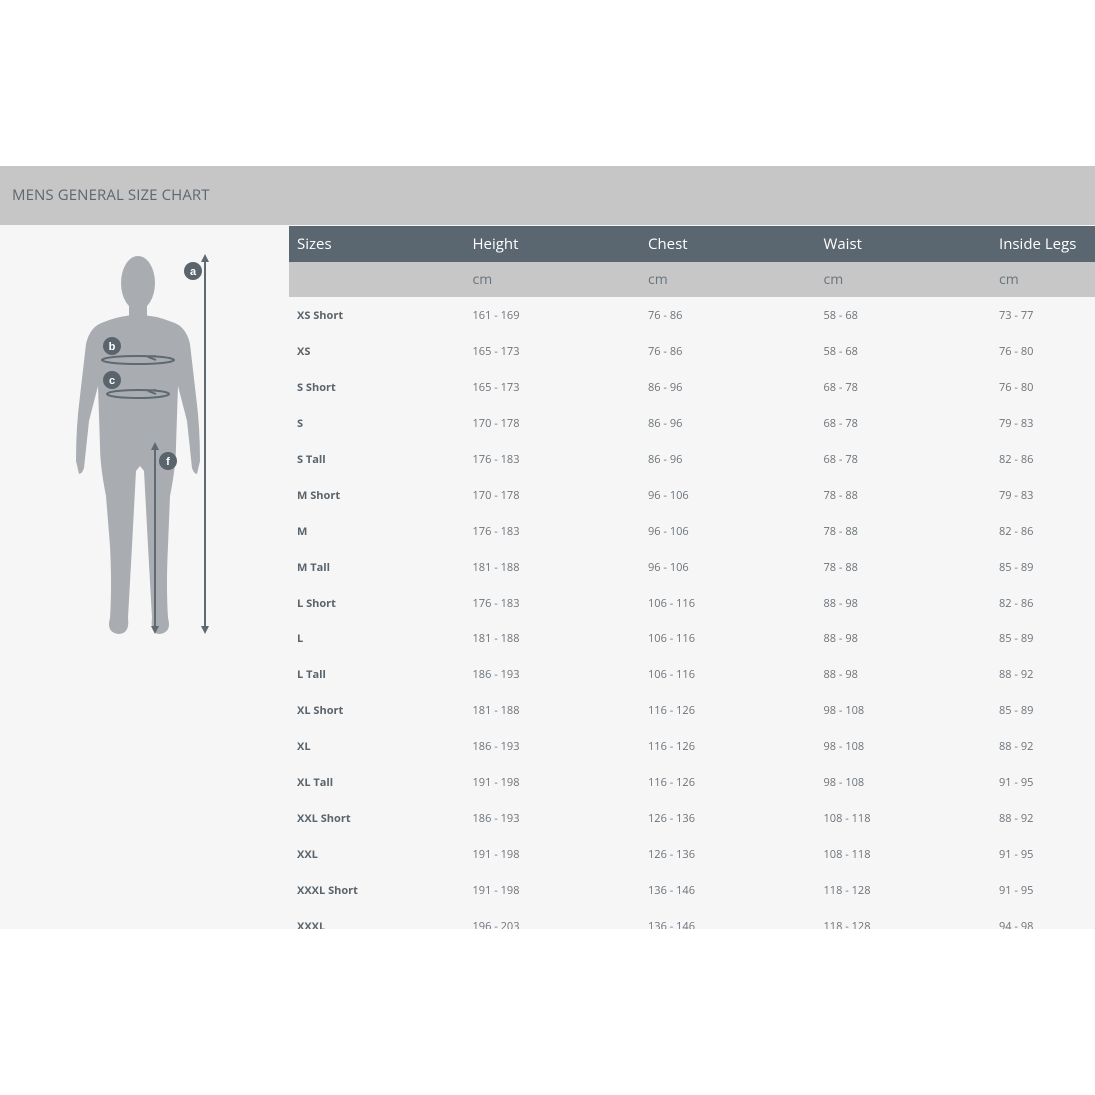 The image size is (1095, 1095). I want to click on label-a-badge: a, so click(193, 271).